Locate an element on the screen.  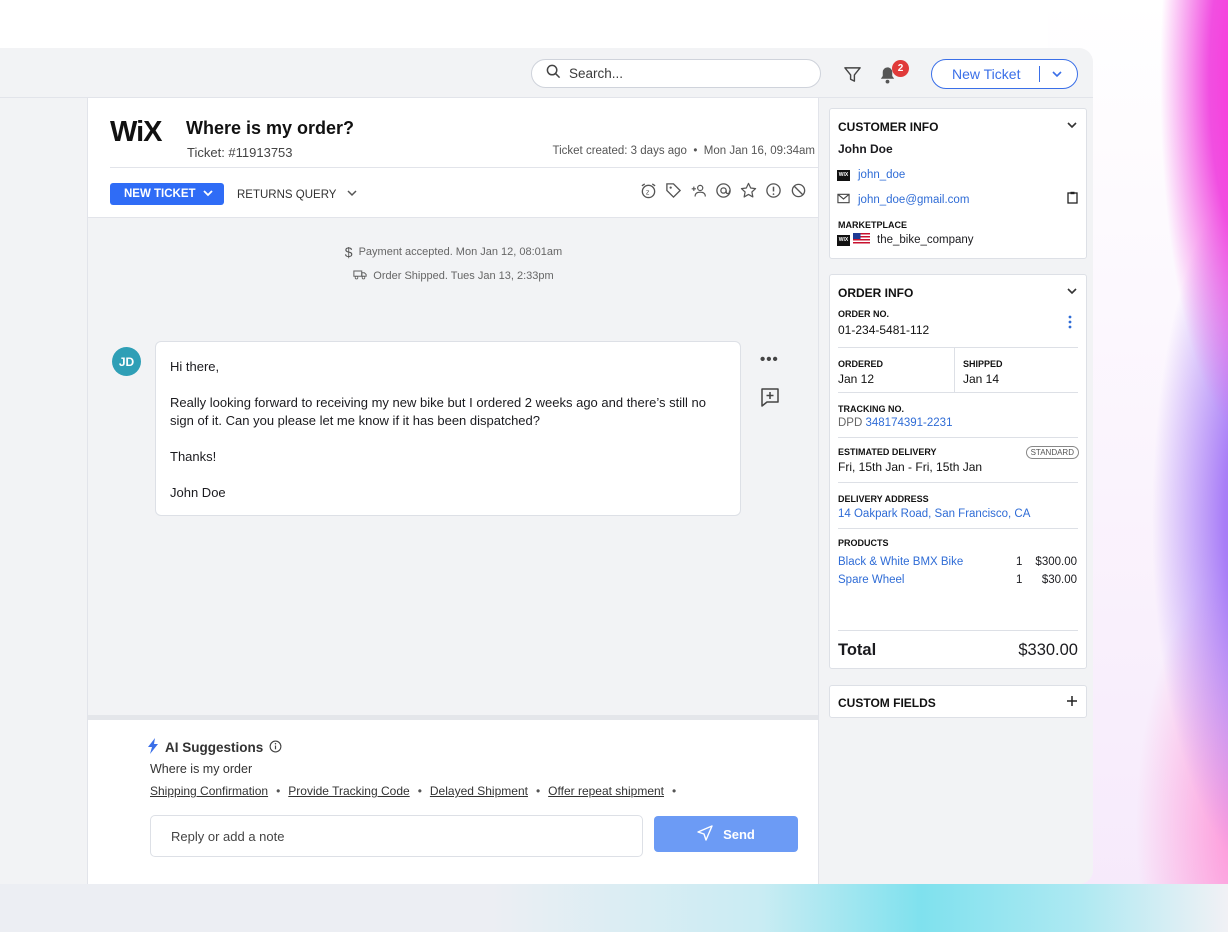
send-label: Send is located at coordinates (739, 834).